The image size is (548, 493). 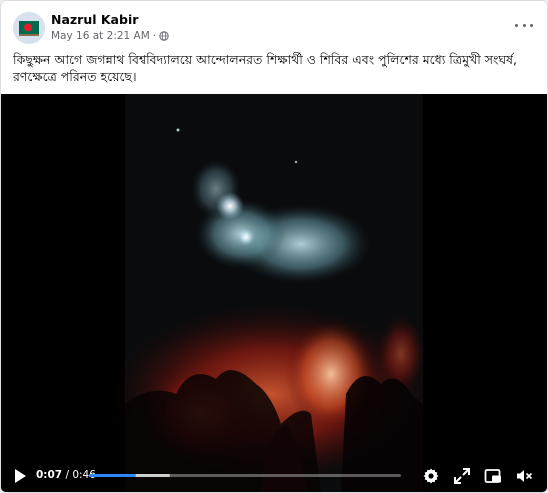 I want to click on post-header: Nazrul Kabir May 16 at 2:21 AM ·, so click(x=274, y=25).